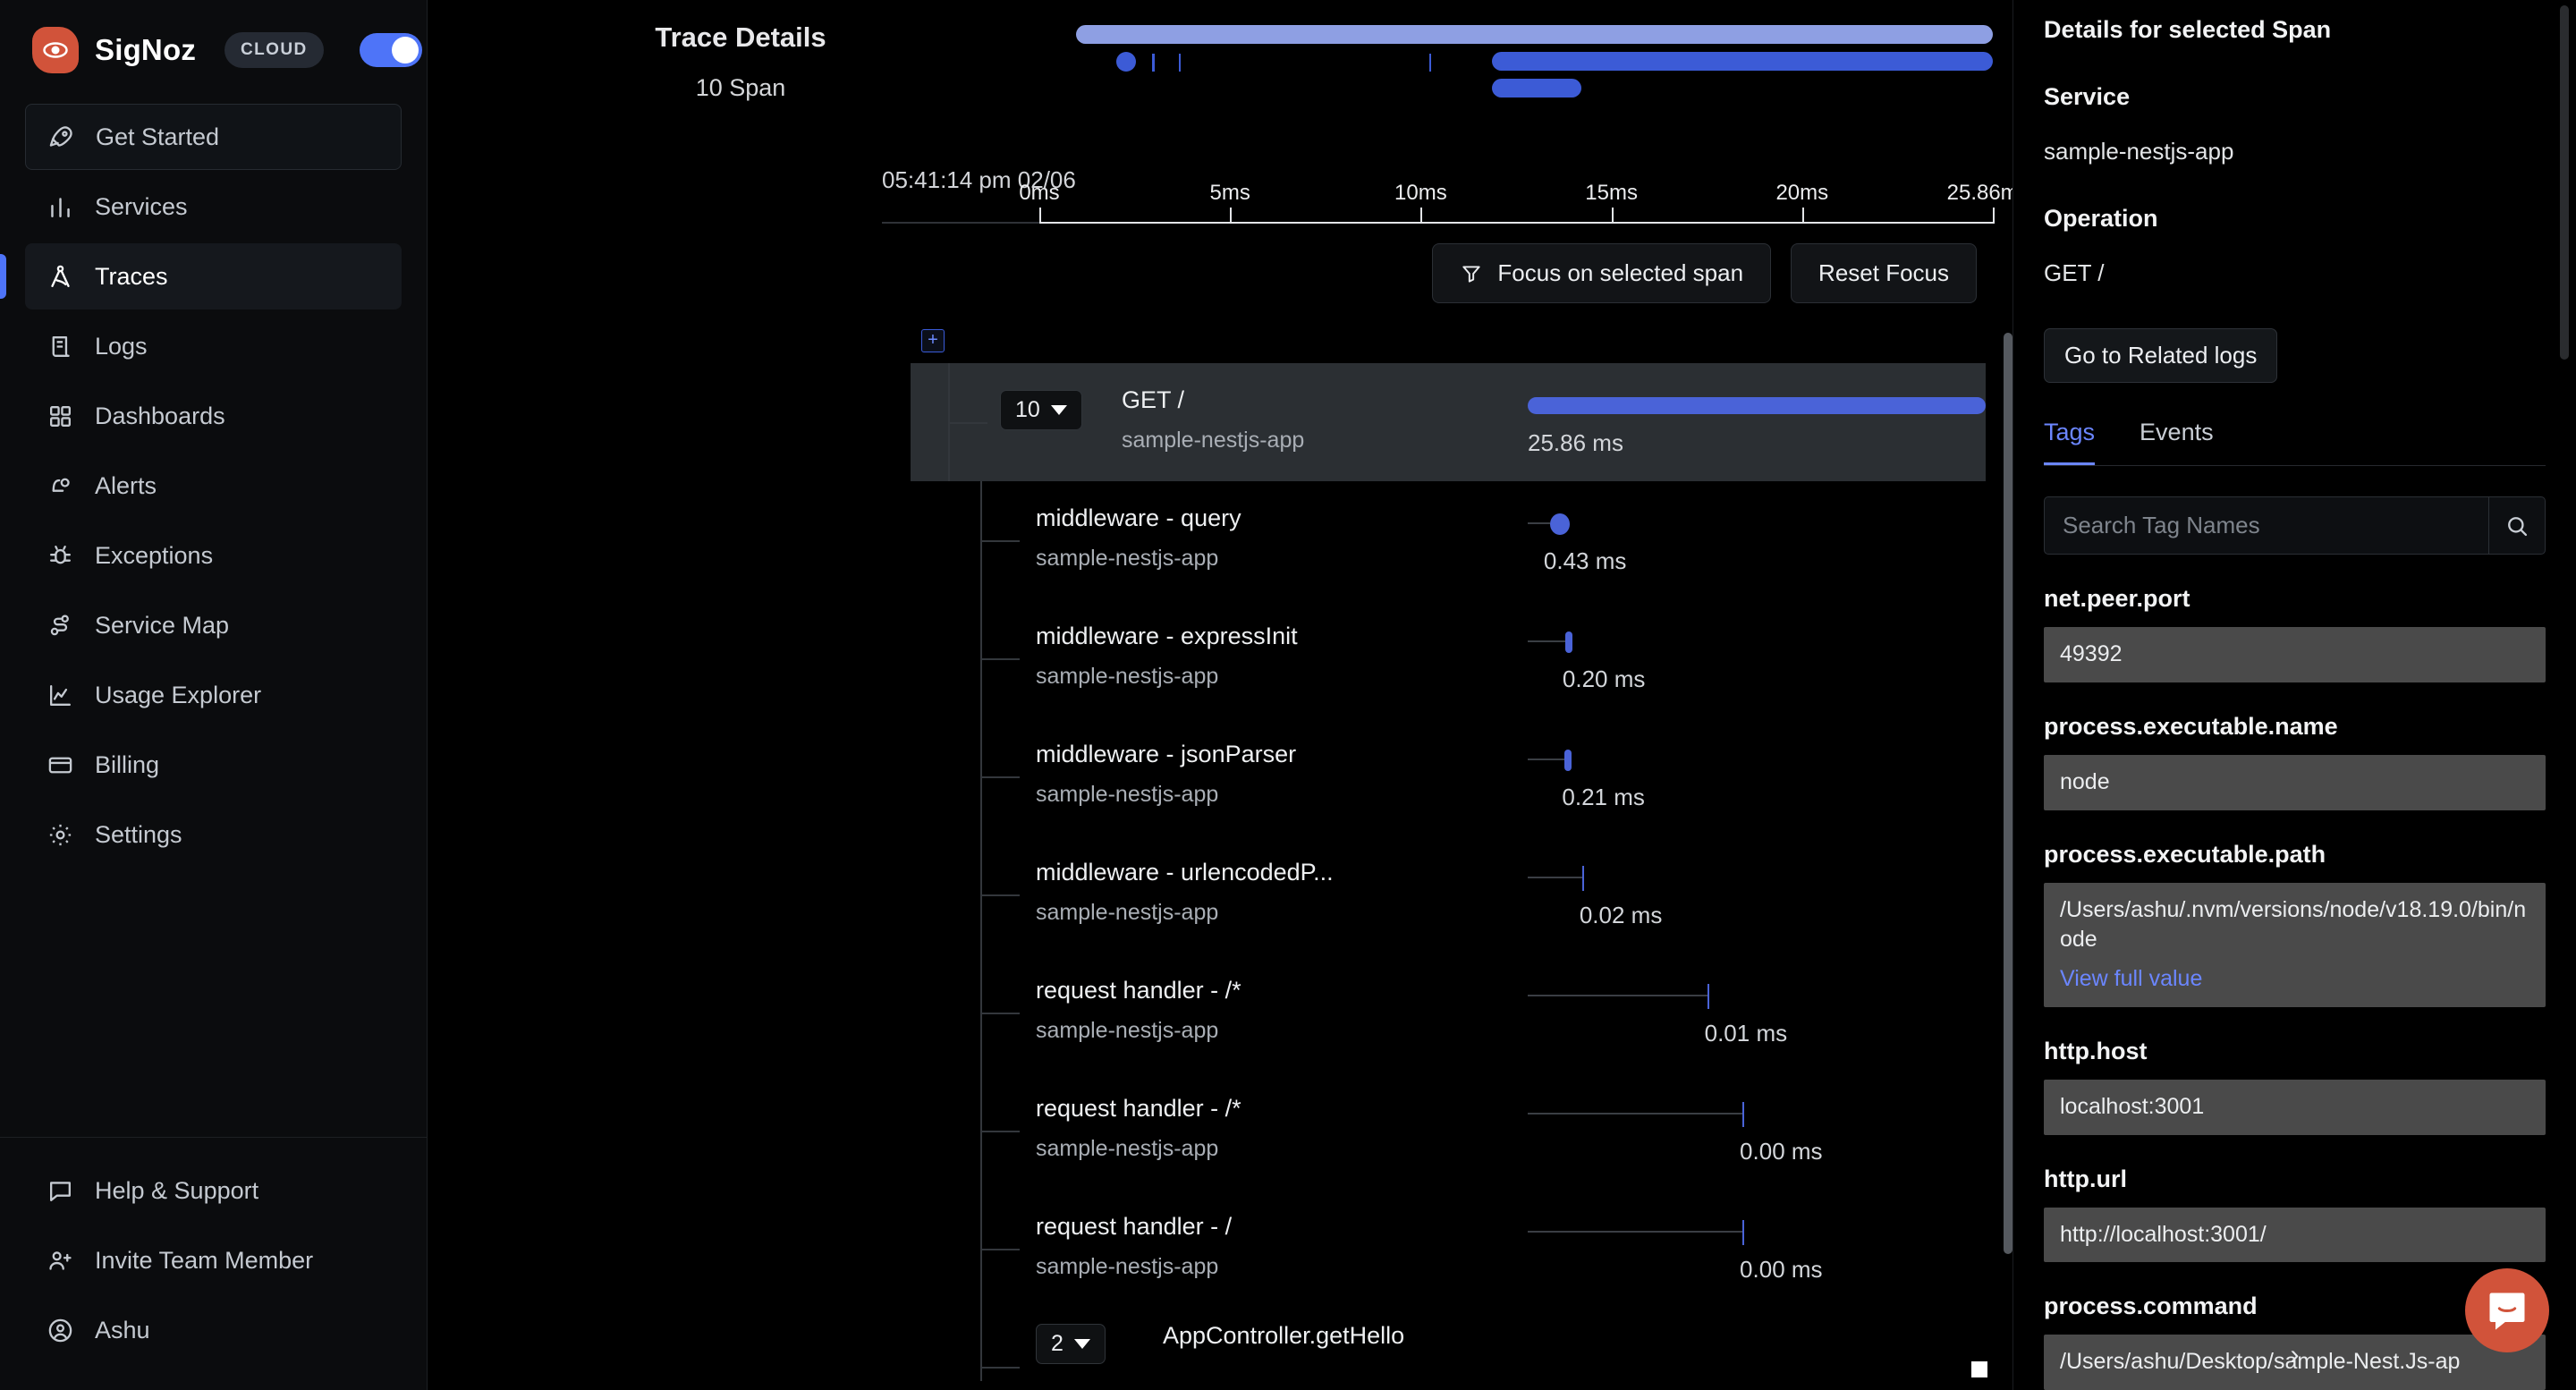  What do you see at coordinates (2070, 442) in the screenshot?
I see `tab-tags: Tags` at bounding box center [2070, 442].